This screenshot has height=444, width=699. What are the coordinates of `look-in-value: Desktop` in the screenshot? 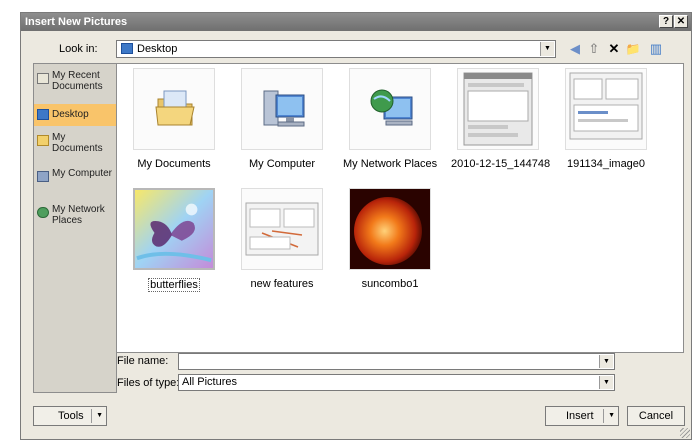 It's located at (157, 49).